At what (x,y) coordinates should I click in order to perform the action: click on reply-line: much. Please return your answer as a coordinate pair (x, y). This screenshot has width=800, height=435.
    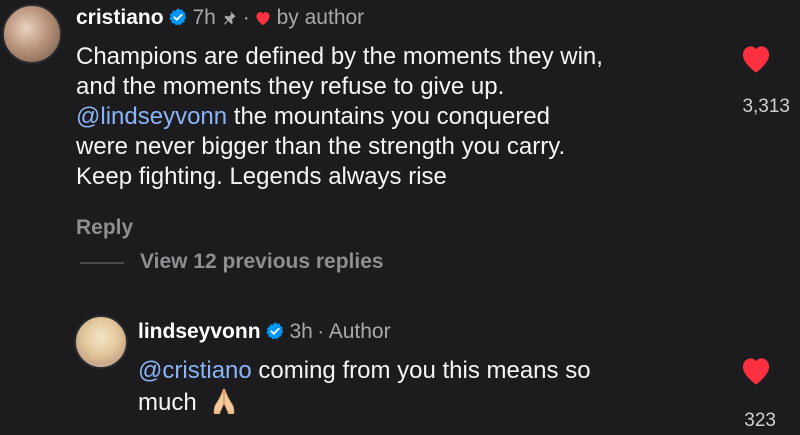
    Looking at the image, I should click on (428, 402).